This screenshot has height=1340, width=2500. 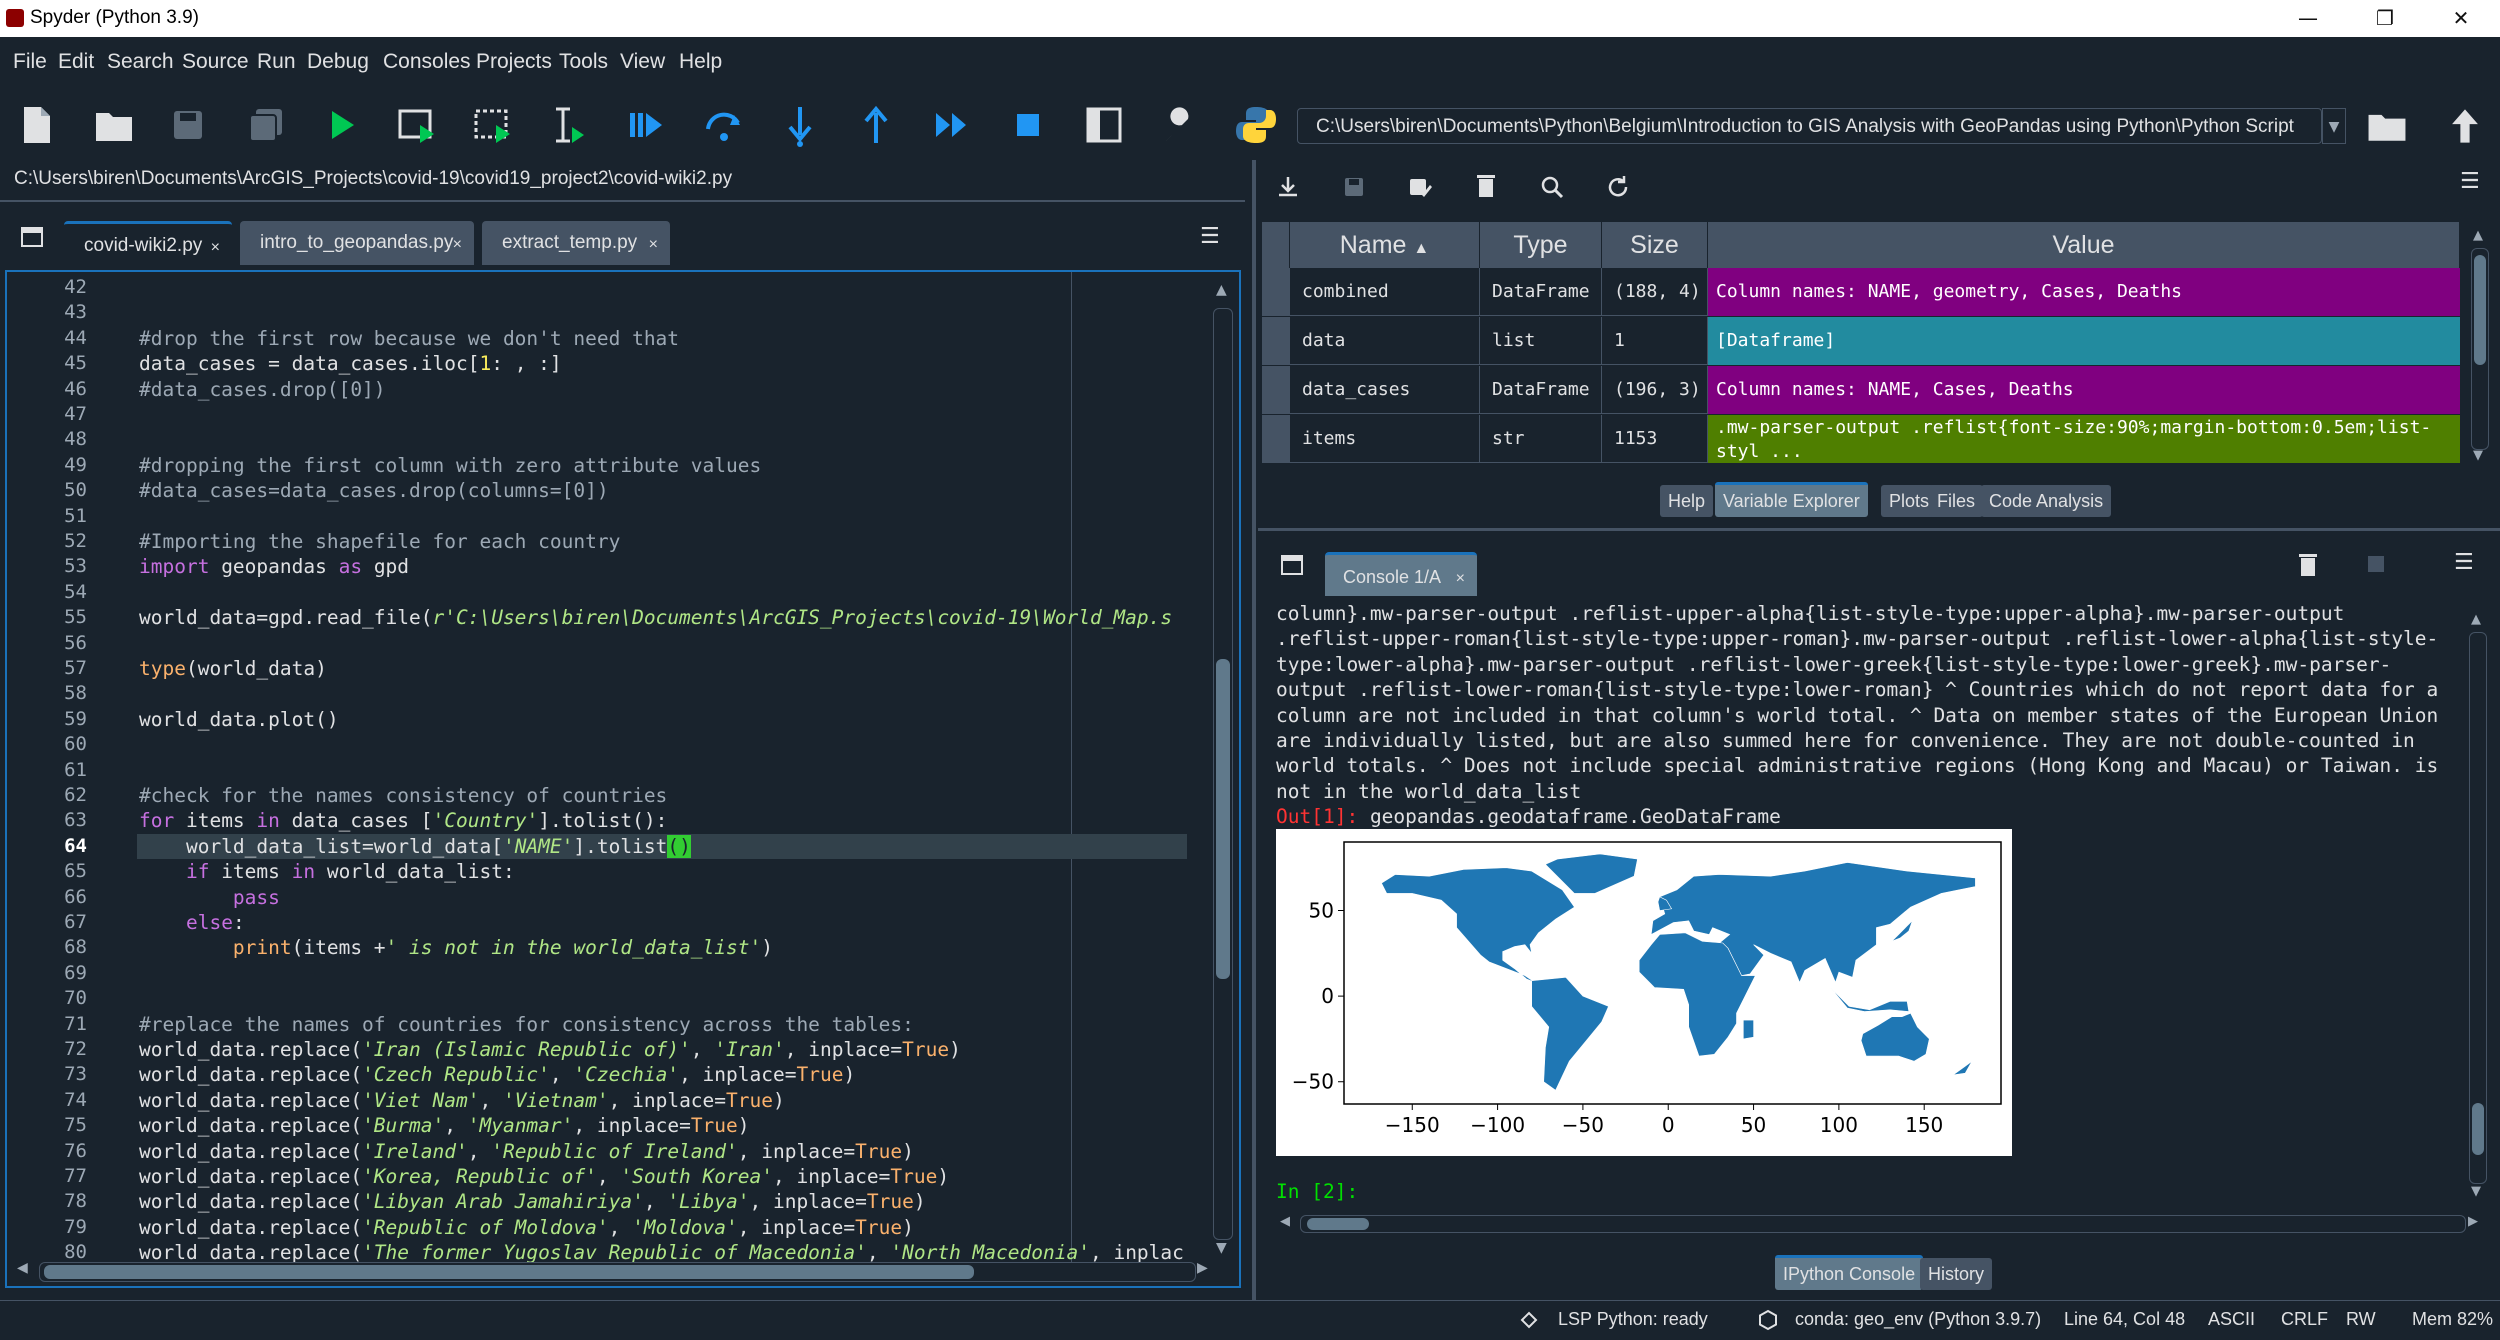 I want to click on variable-size: (196, 3), so click(x=1655, y=390).